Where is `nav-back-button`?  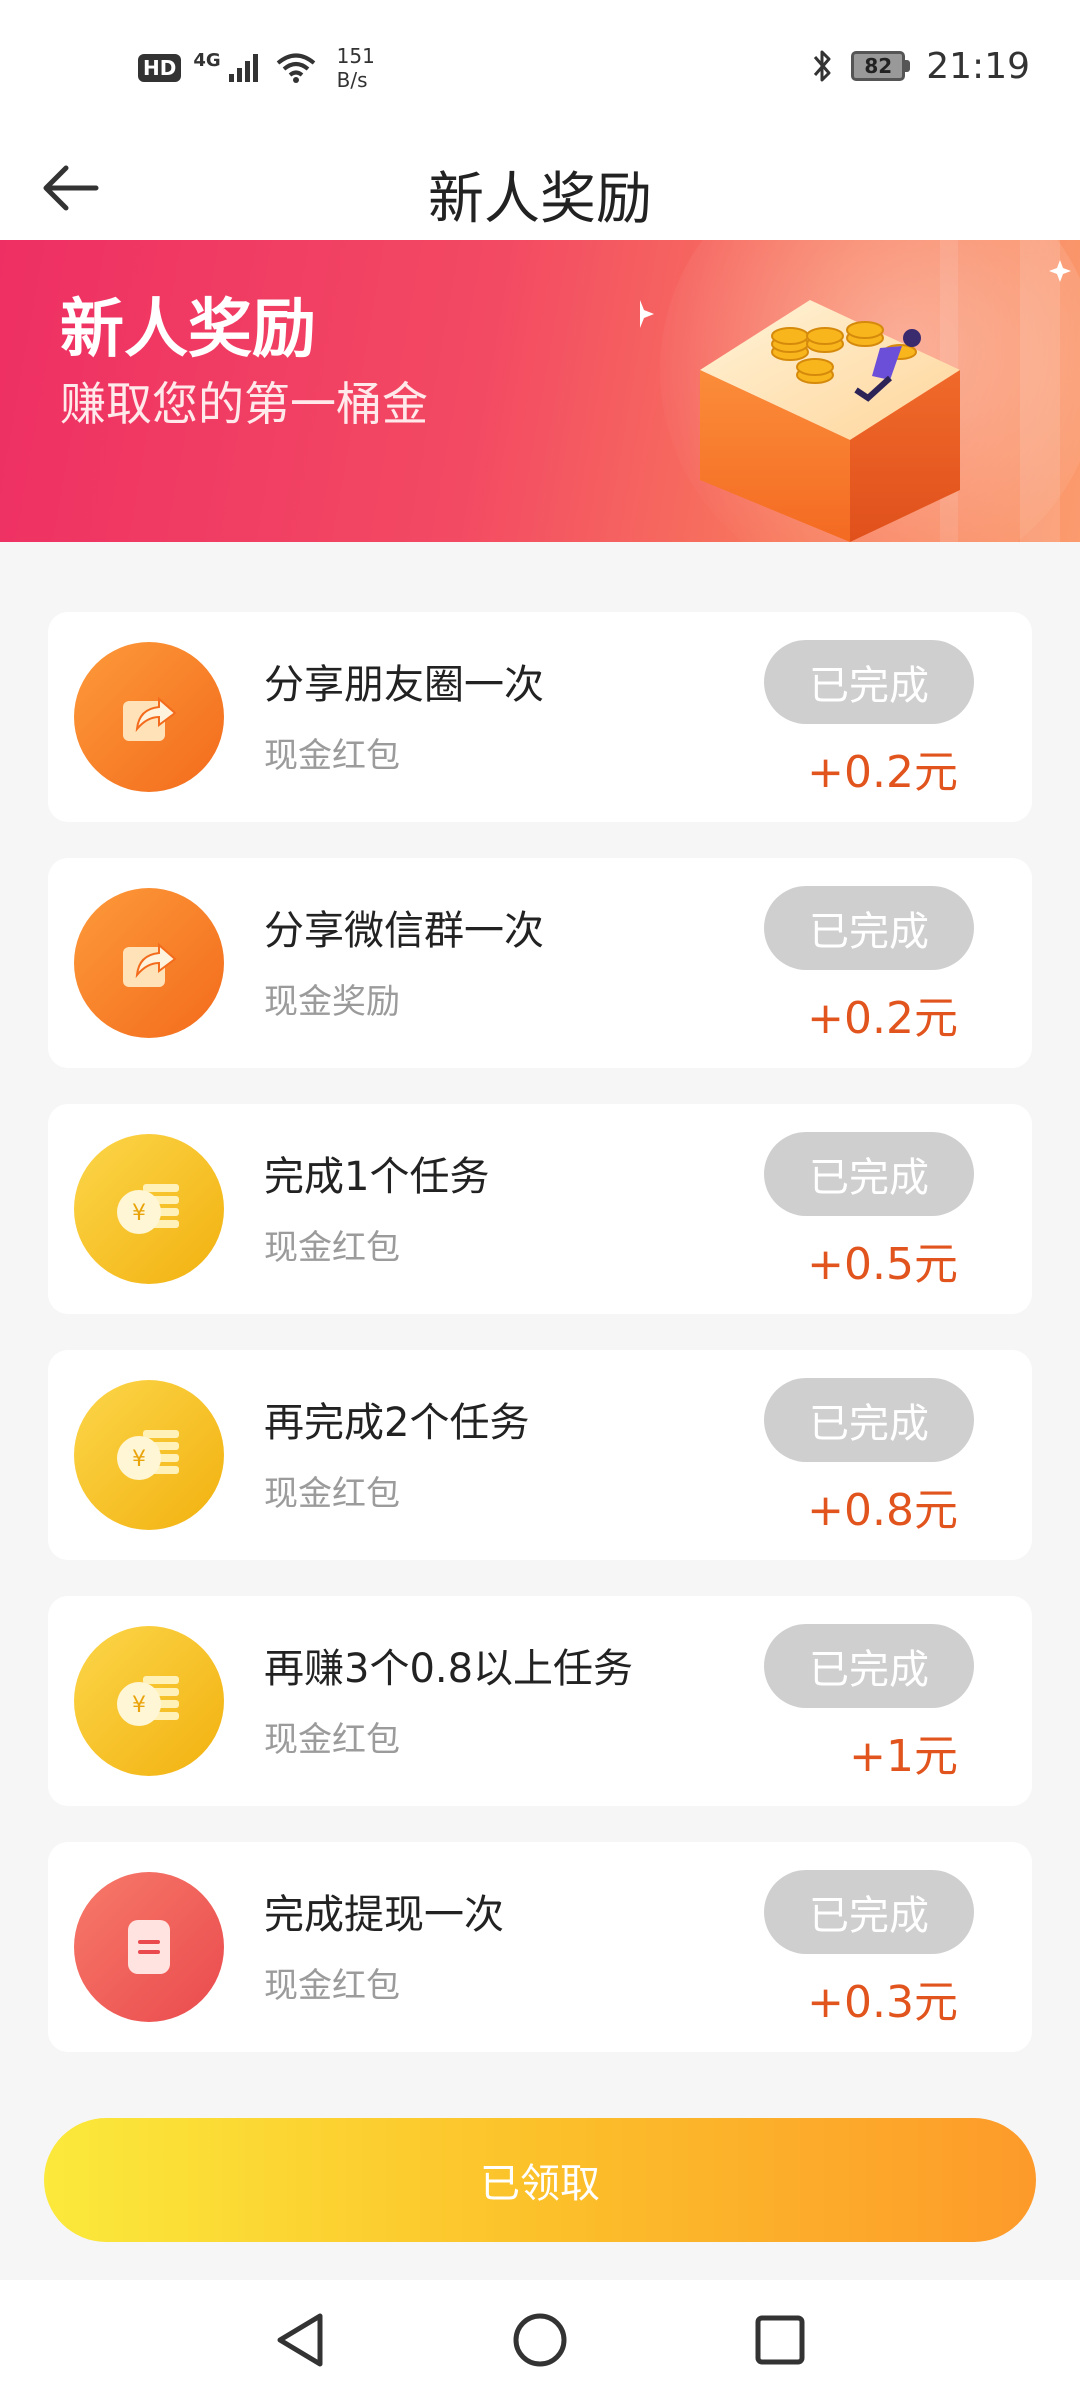
nav-back-button is located at coordinates (300, 2340).